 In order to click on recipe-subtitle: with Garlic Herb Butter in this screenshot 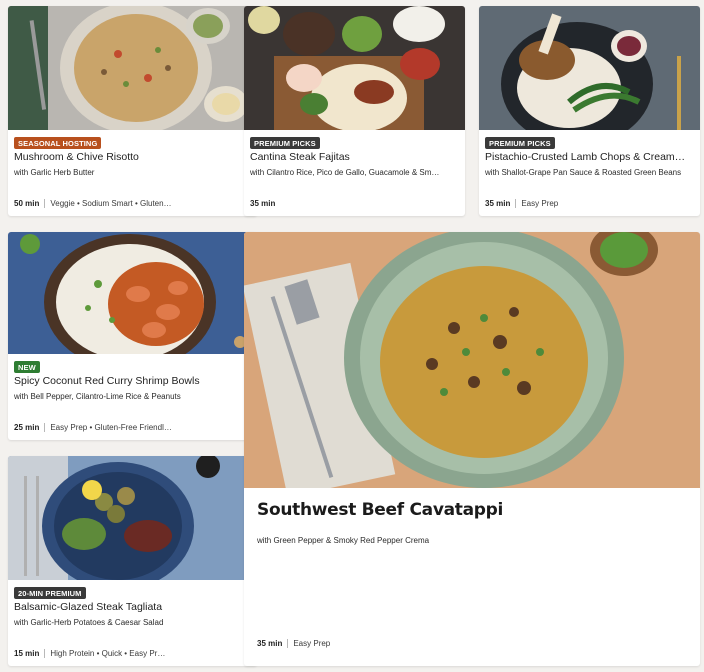, I will do `click(54, 172)`.